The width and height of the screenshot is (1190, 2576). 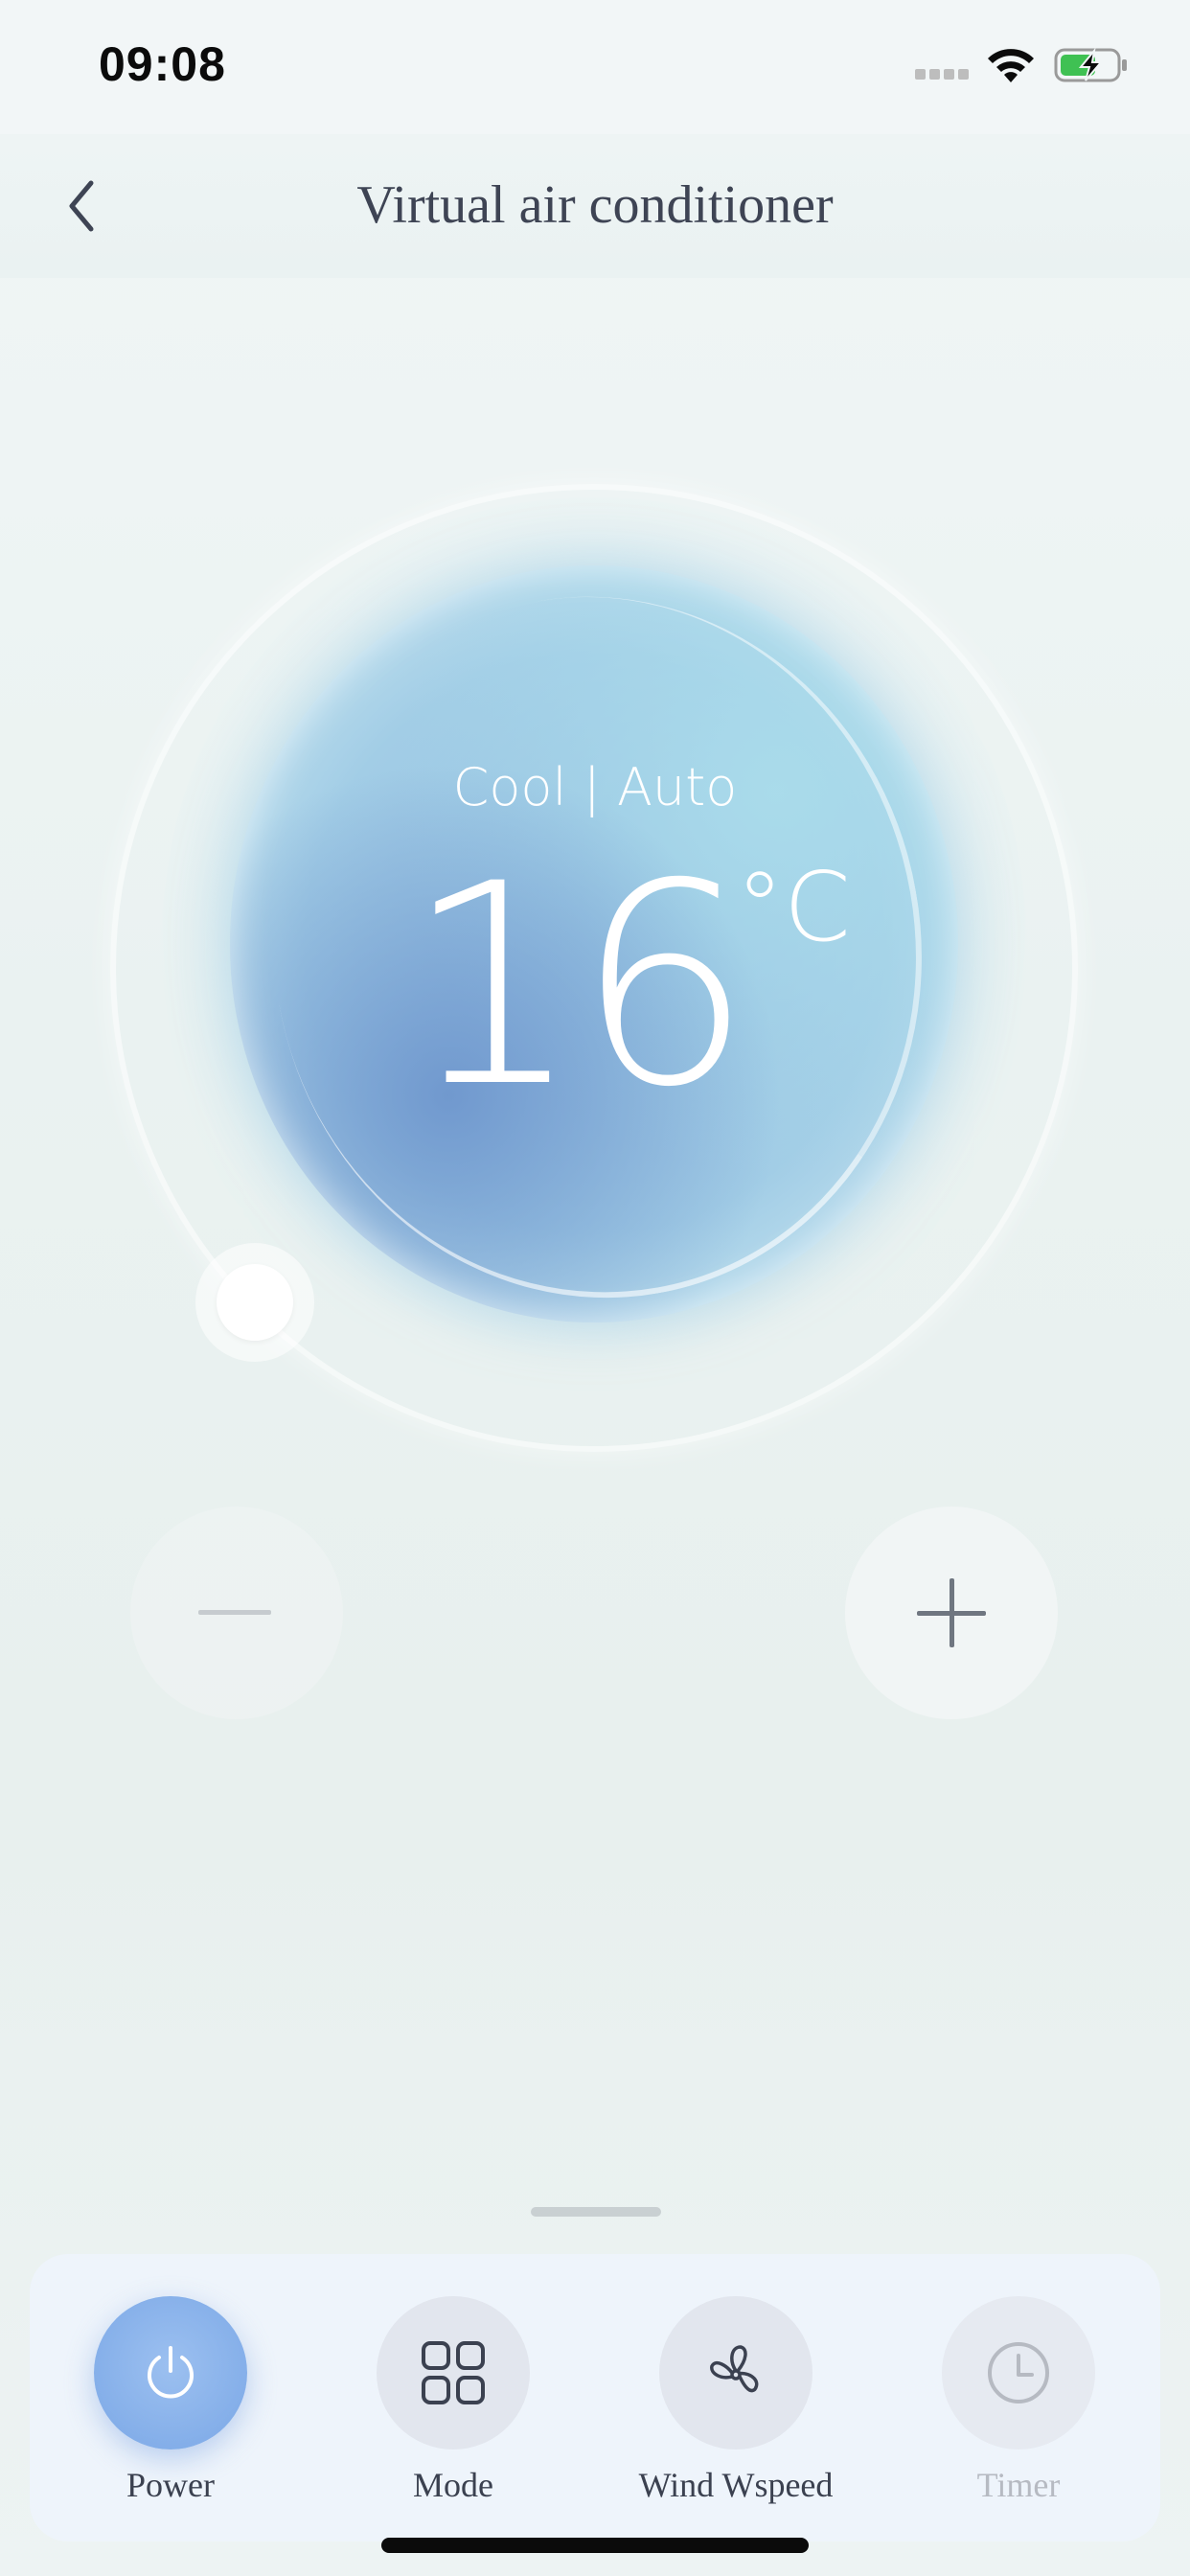 I want to click on wind-speed-button: Wind Wspeed, so click(x=735, y=2411).